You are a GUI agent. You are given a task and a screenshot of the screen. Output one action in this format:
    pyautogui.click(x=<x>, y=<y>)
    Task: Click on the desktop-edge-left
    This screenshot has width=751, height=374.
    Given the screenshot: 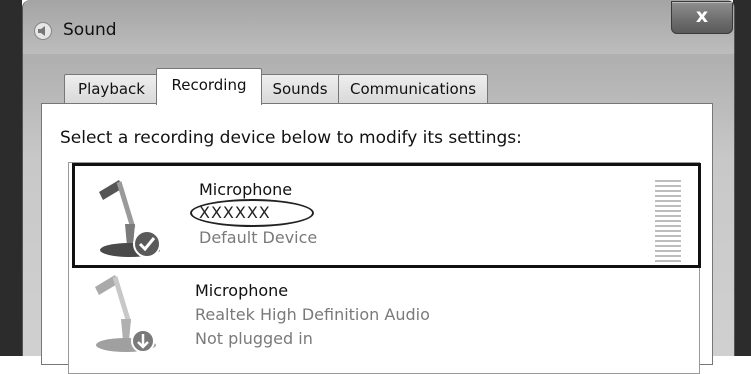 What is the action you would take?
    pyautogui.click(x=11, y=178)
    